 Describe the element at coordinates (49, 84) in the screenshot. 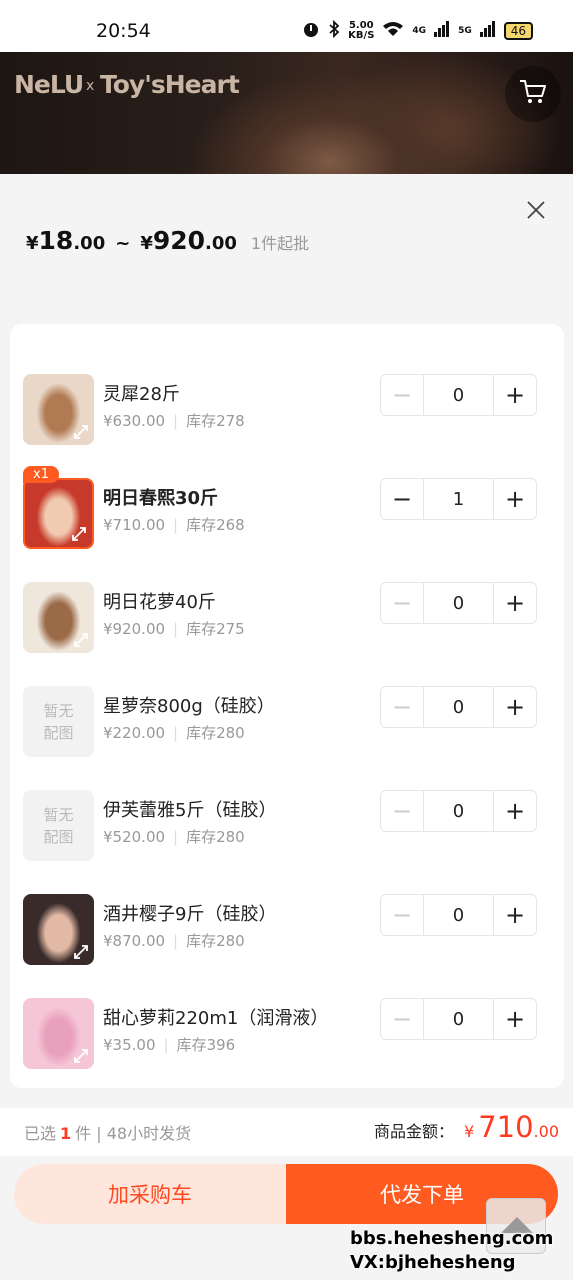

I see `brand-logo: NeLU` at that location.